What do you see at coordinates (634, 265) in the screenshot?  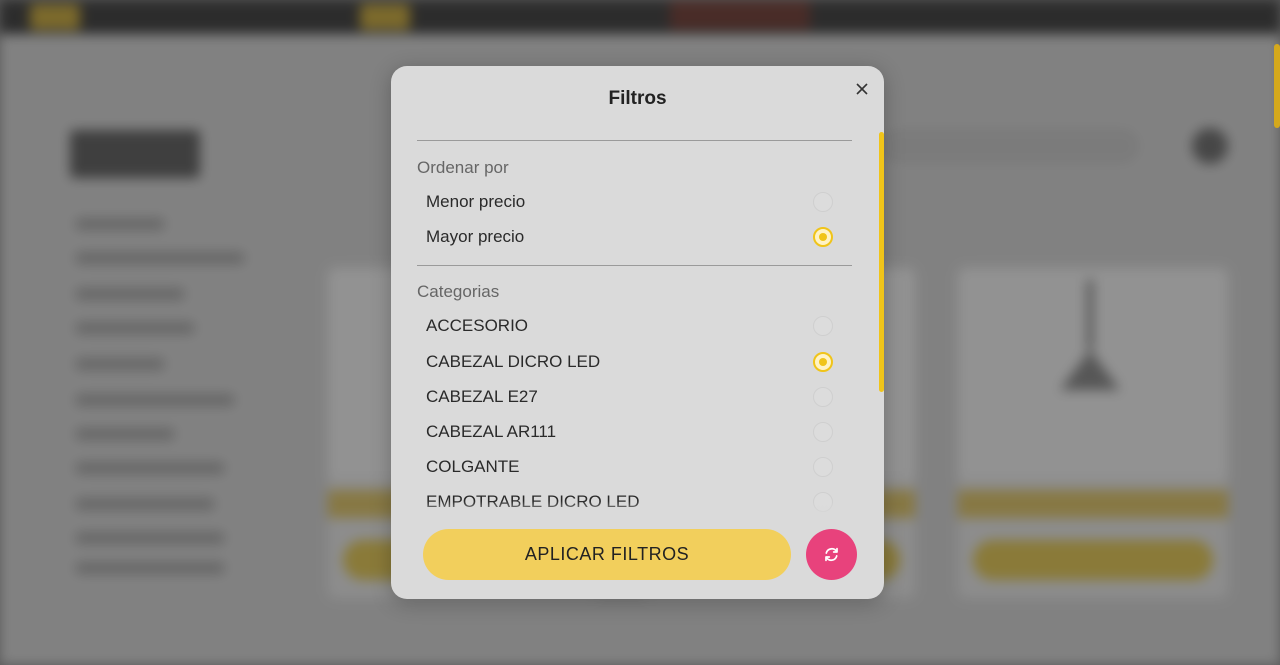 I see `section-divider` at bounding box center [634, 265].